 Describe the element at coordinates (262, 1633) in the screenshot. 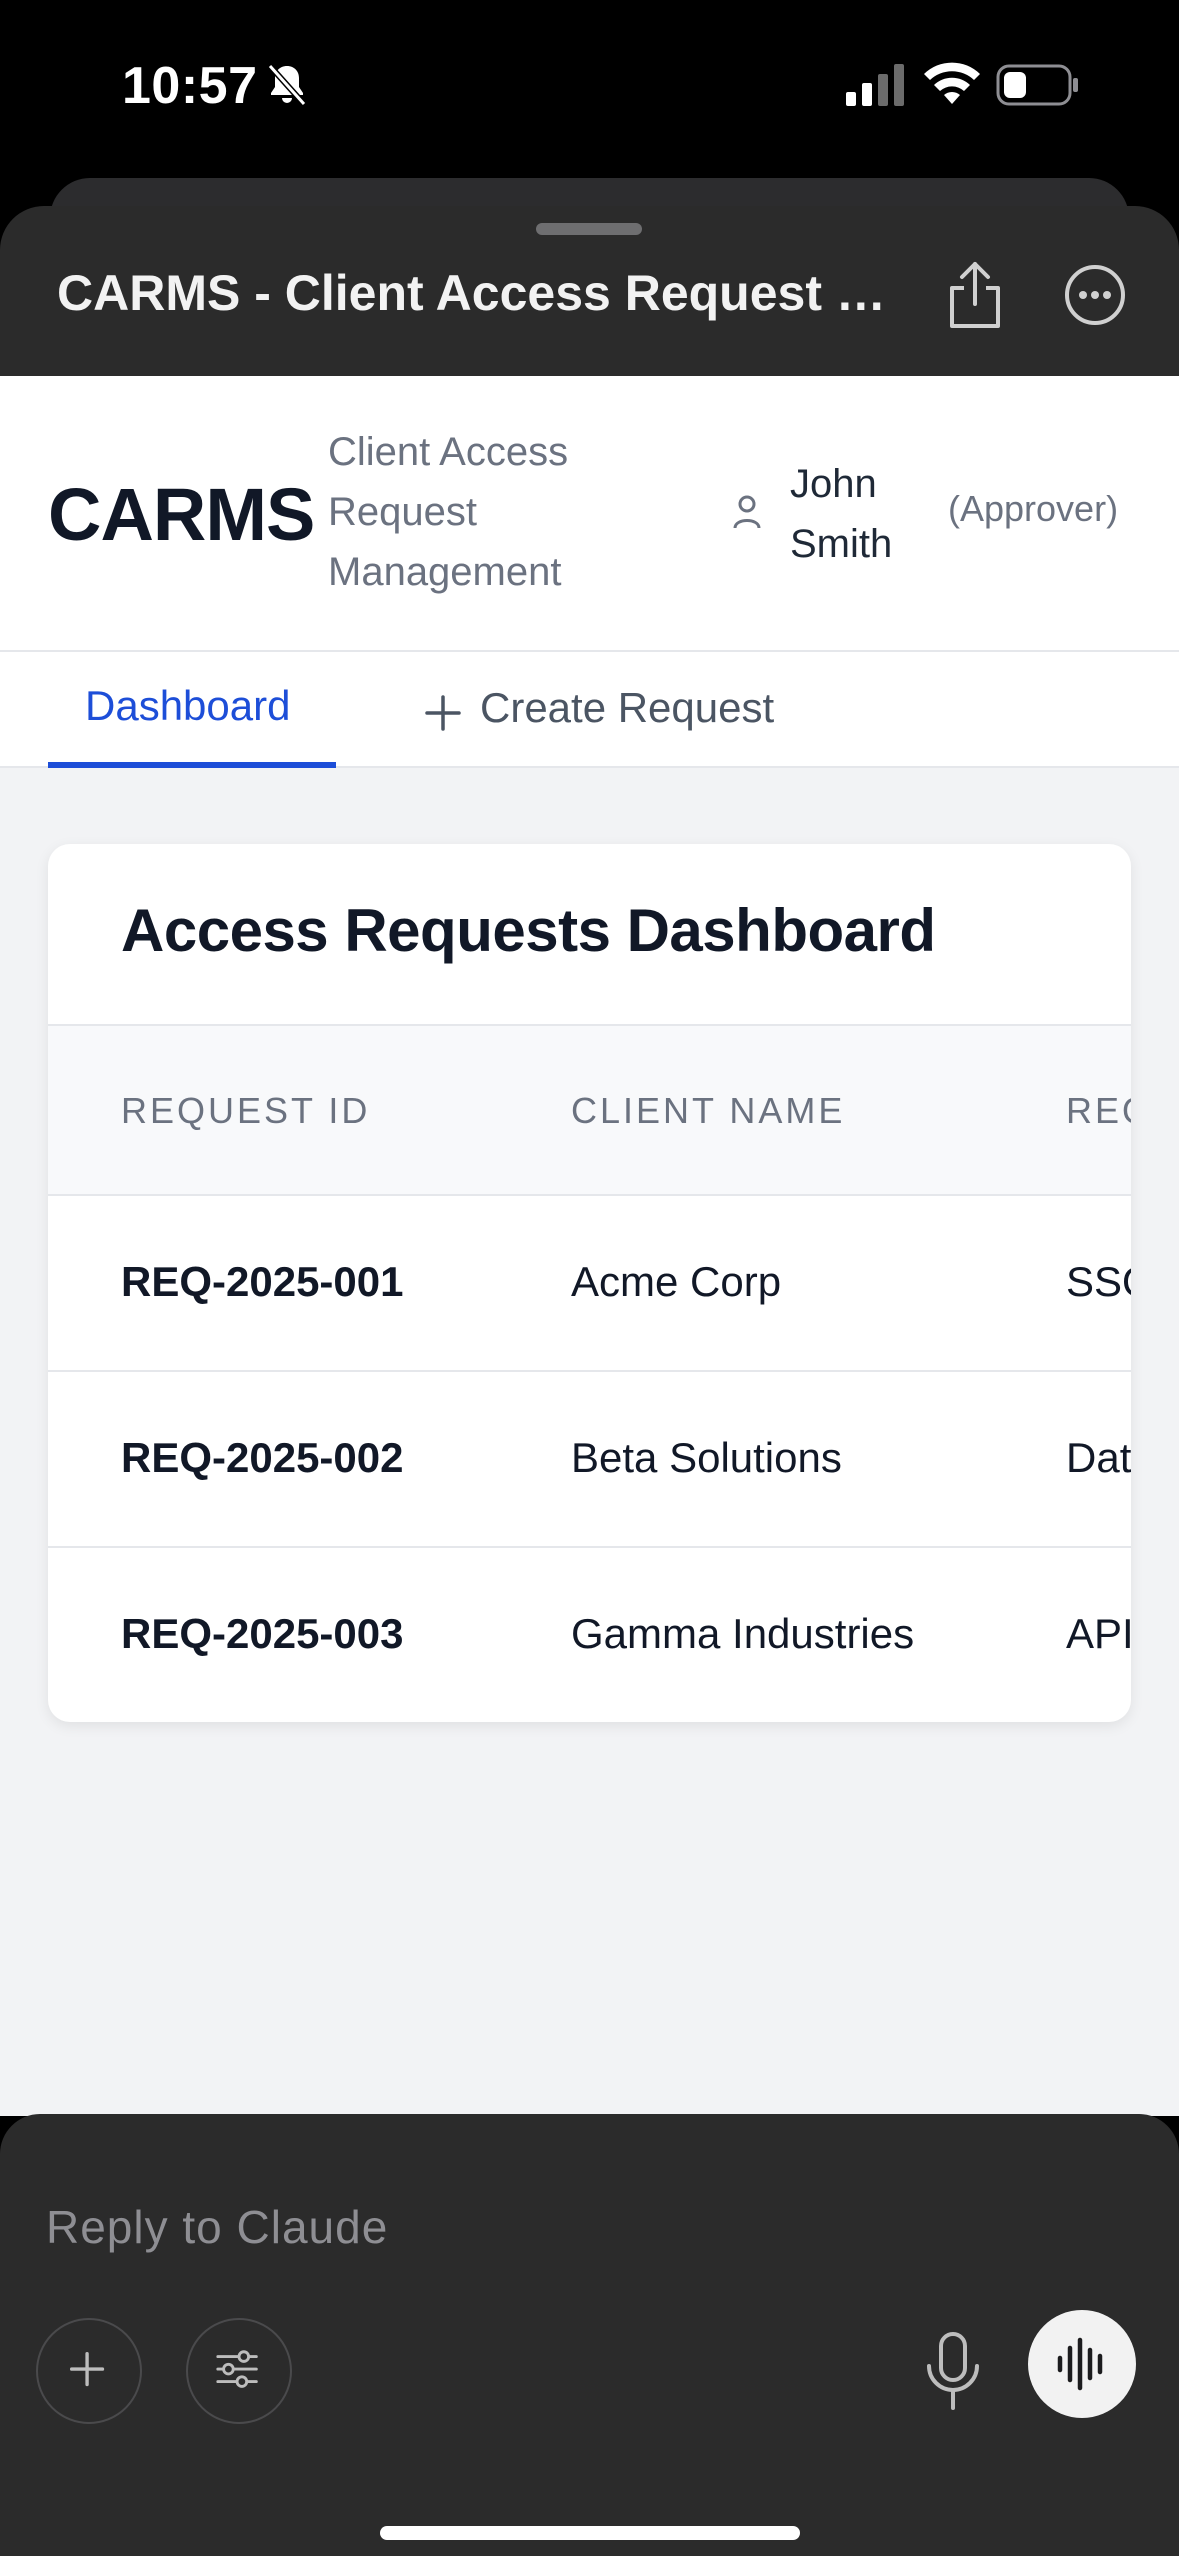

I see `request-id-cell: REQ-2025-003` at that location.